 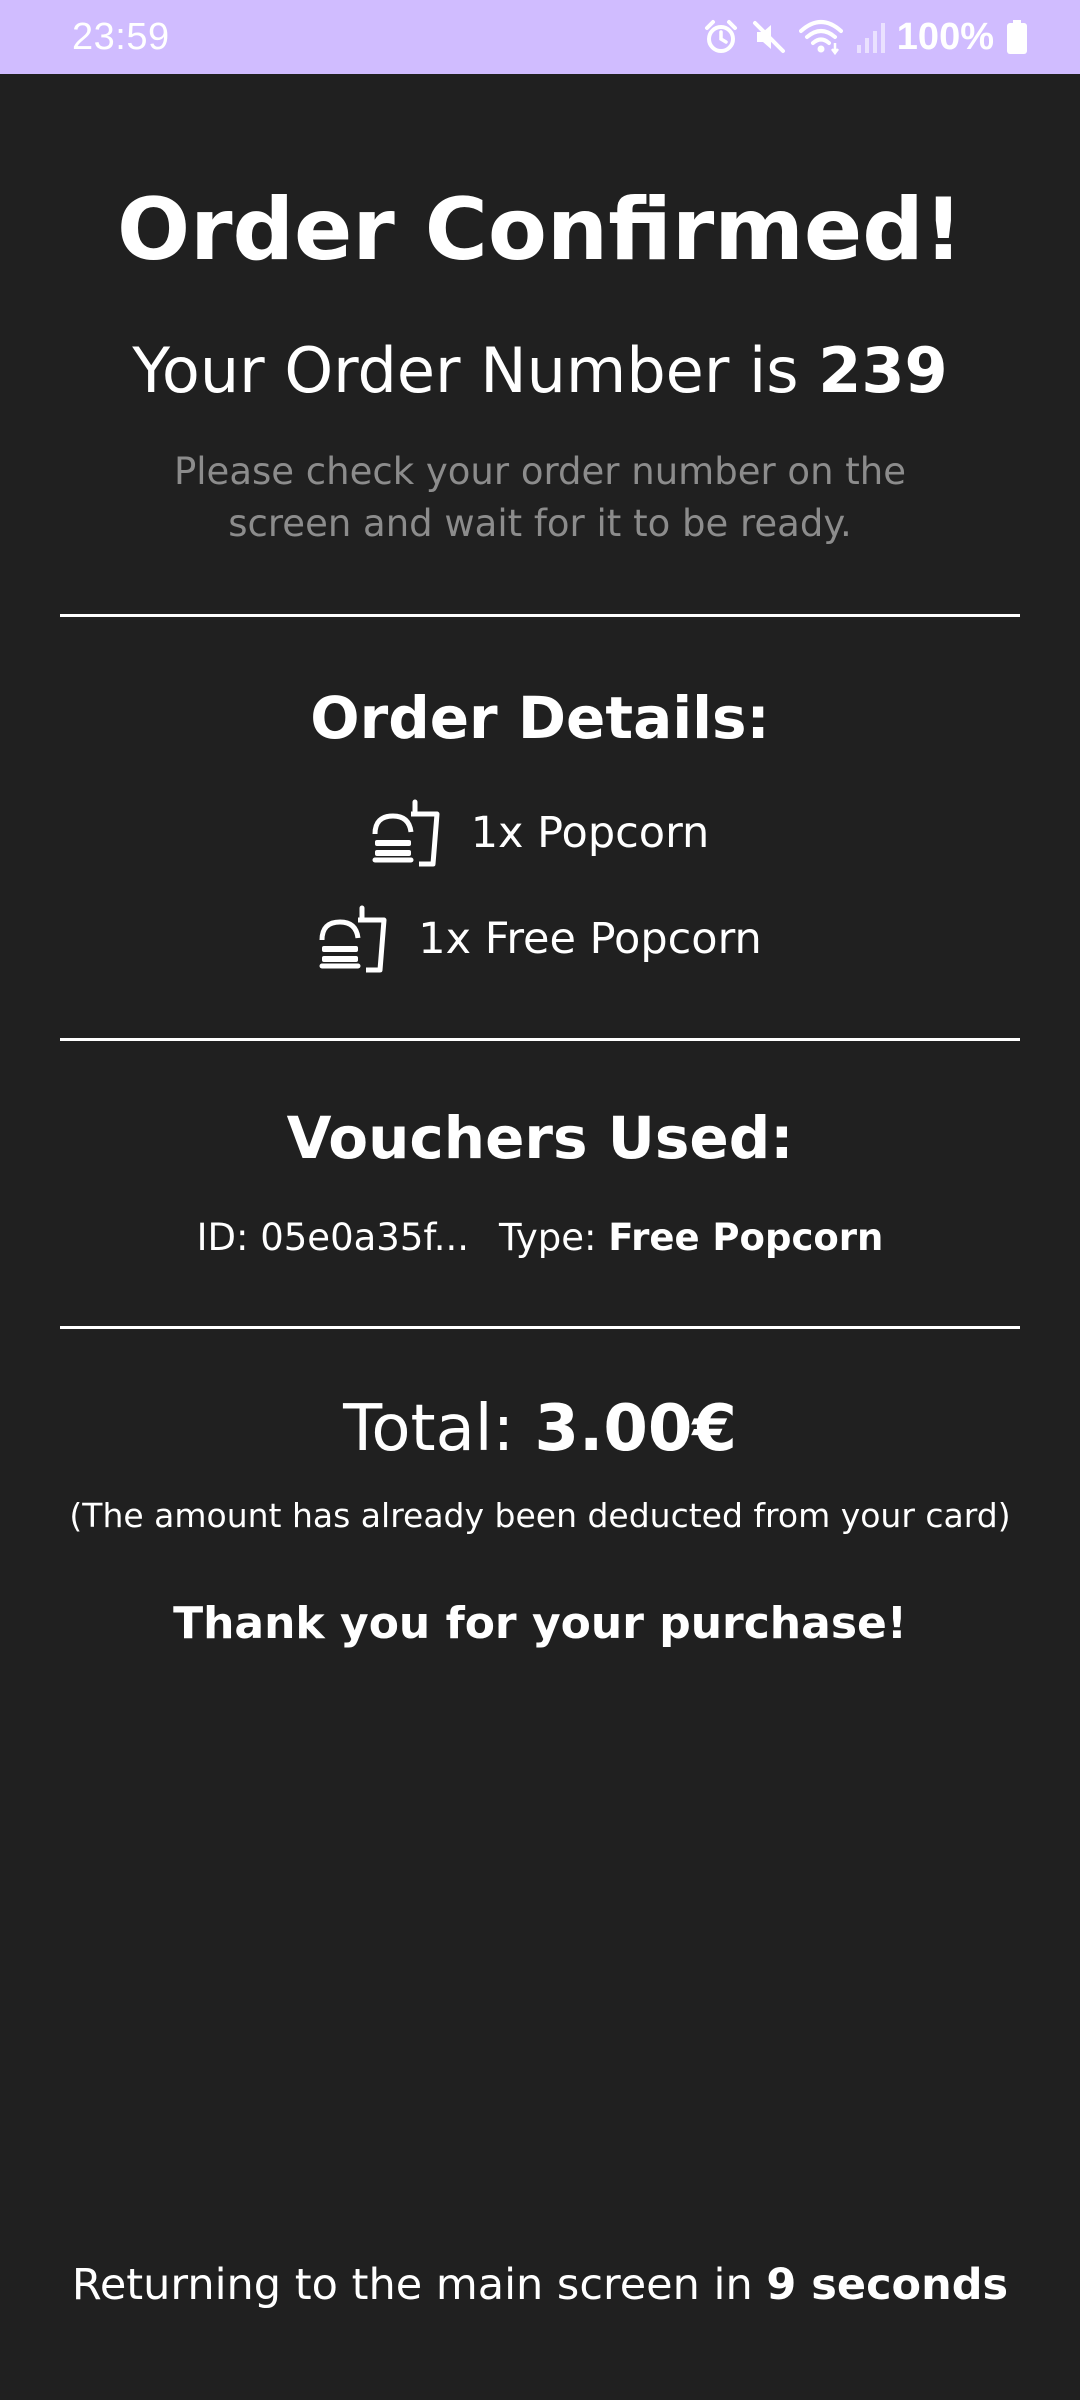 What do you see at coordinates (1017, 37) in the screenshot?
I see `battery-icon` at bounding box center [1017, 37].